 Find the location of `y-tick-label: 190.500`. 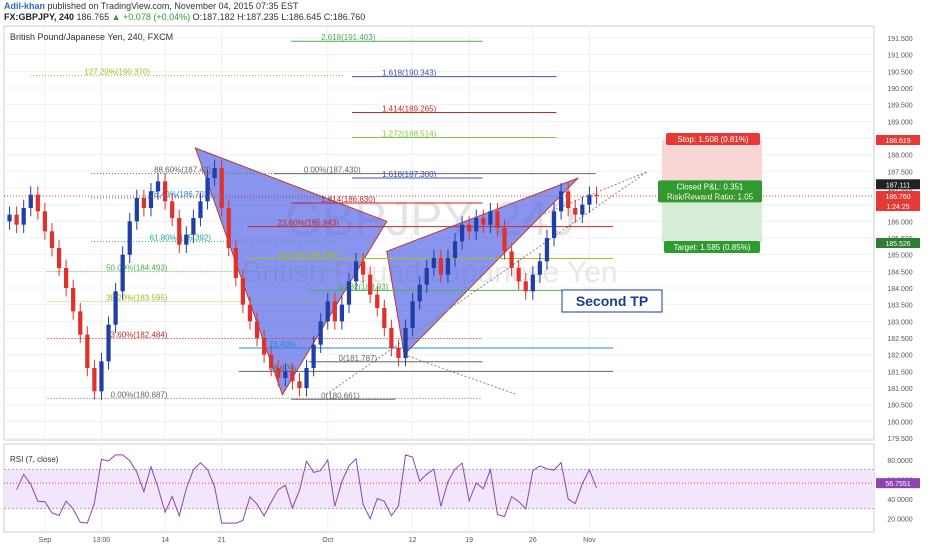

y-tick-label: 190.500 is located at coordinates (899, 72).